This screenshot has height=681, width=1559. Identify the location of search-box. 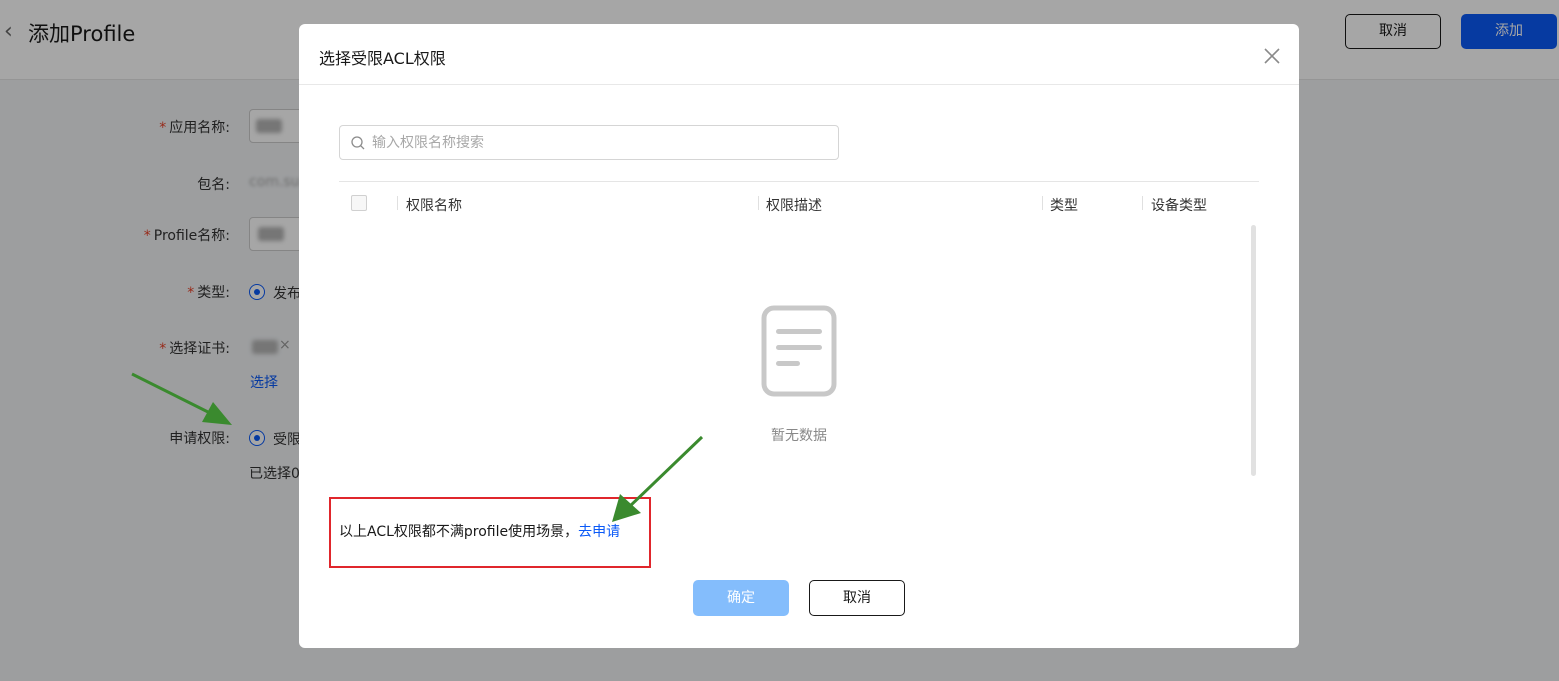
(589, 142).